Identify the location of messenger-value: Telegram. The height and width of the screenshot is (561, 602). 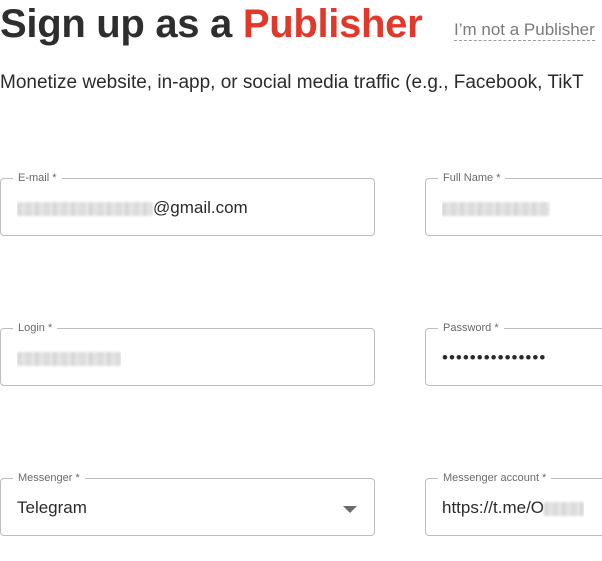
(52, 507).